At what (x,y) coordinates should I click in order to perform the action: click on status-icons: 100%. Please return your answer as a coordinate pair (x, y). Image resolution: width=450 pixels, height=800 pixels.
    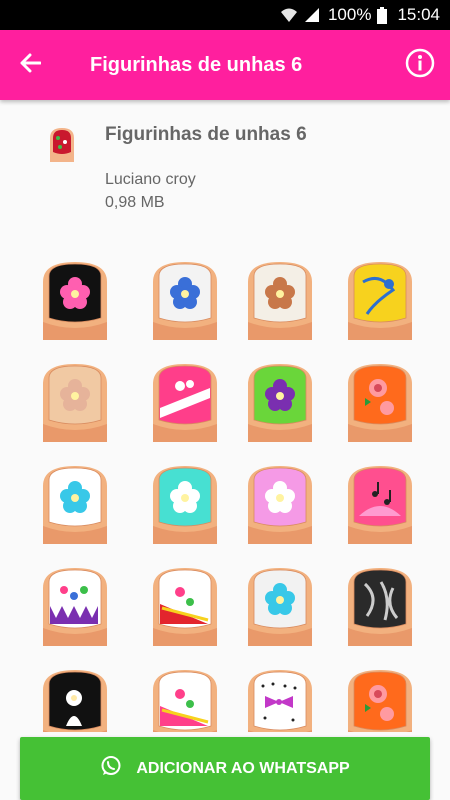
    Looking at the image, I should click on (334, 15).